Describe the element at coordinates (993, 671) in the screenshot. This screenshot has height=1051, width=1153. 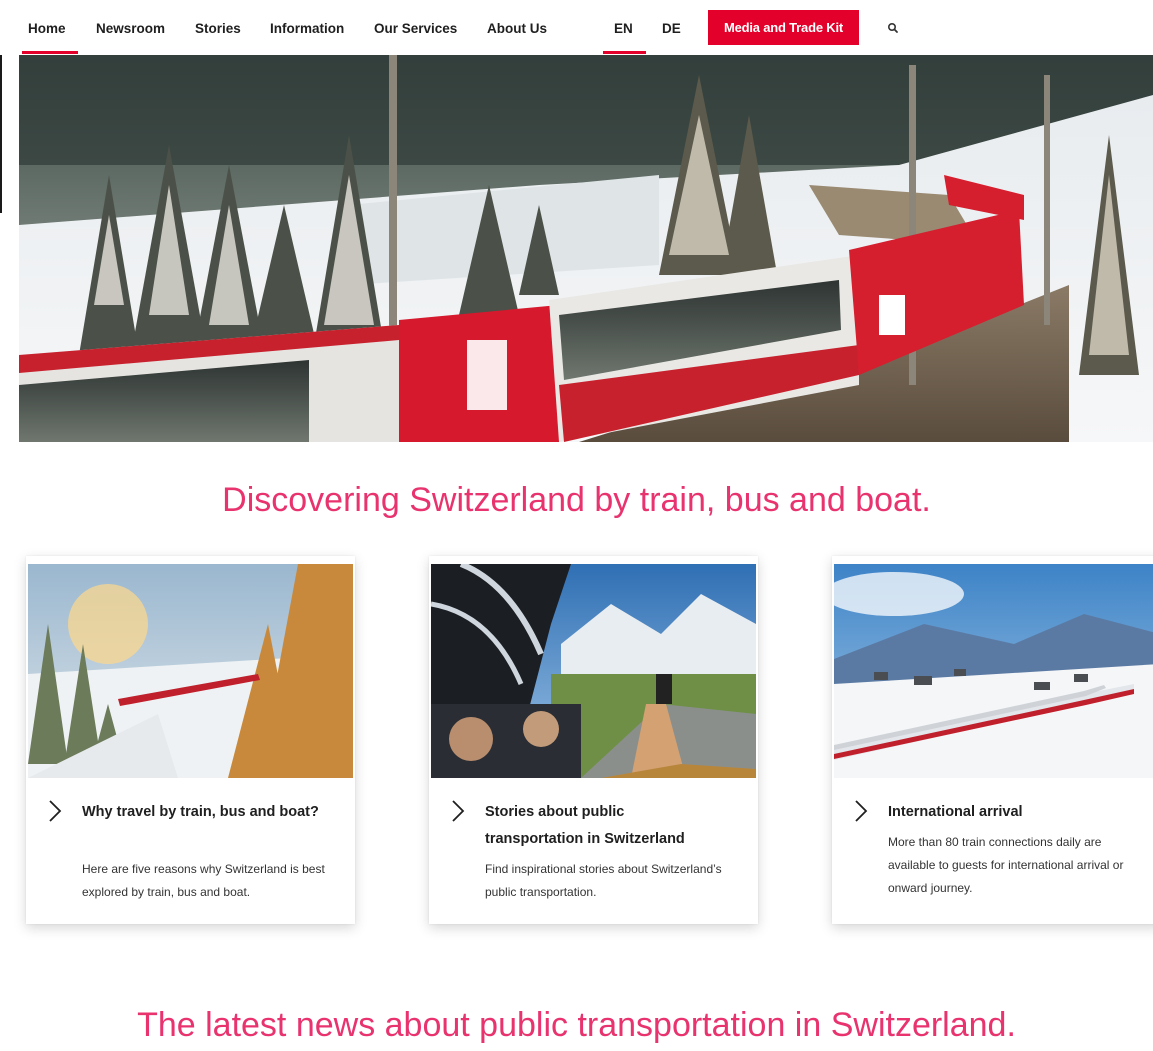
I see `card-image-high-speed-train` at that location.